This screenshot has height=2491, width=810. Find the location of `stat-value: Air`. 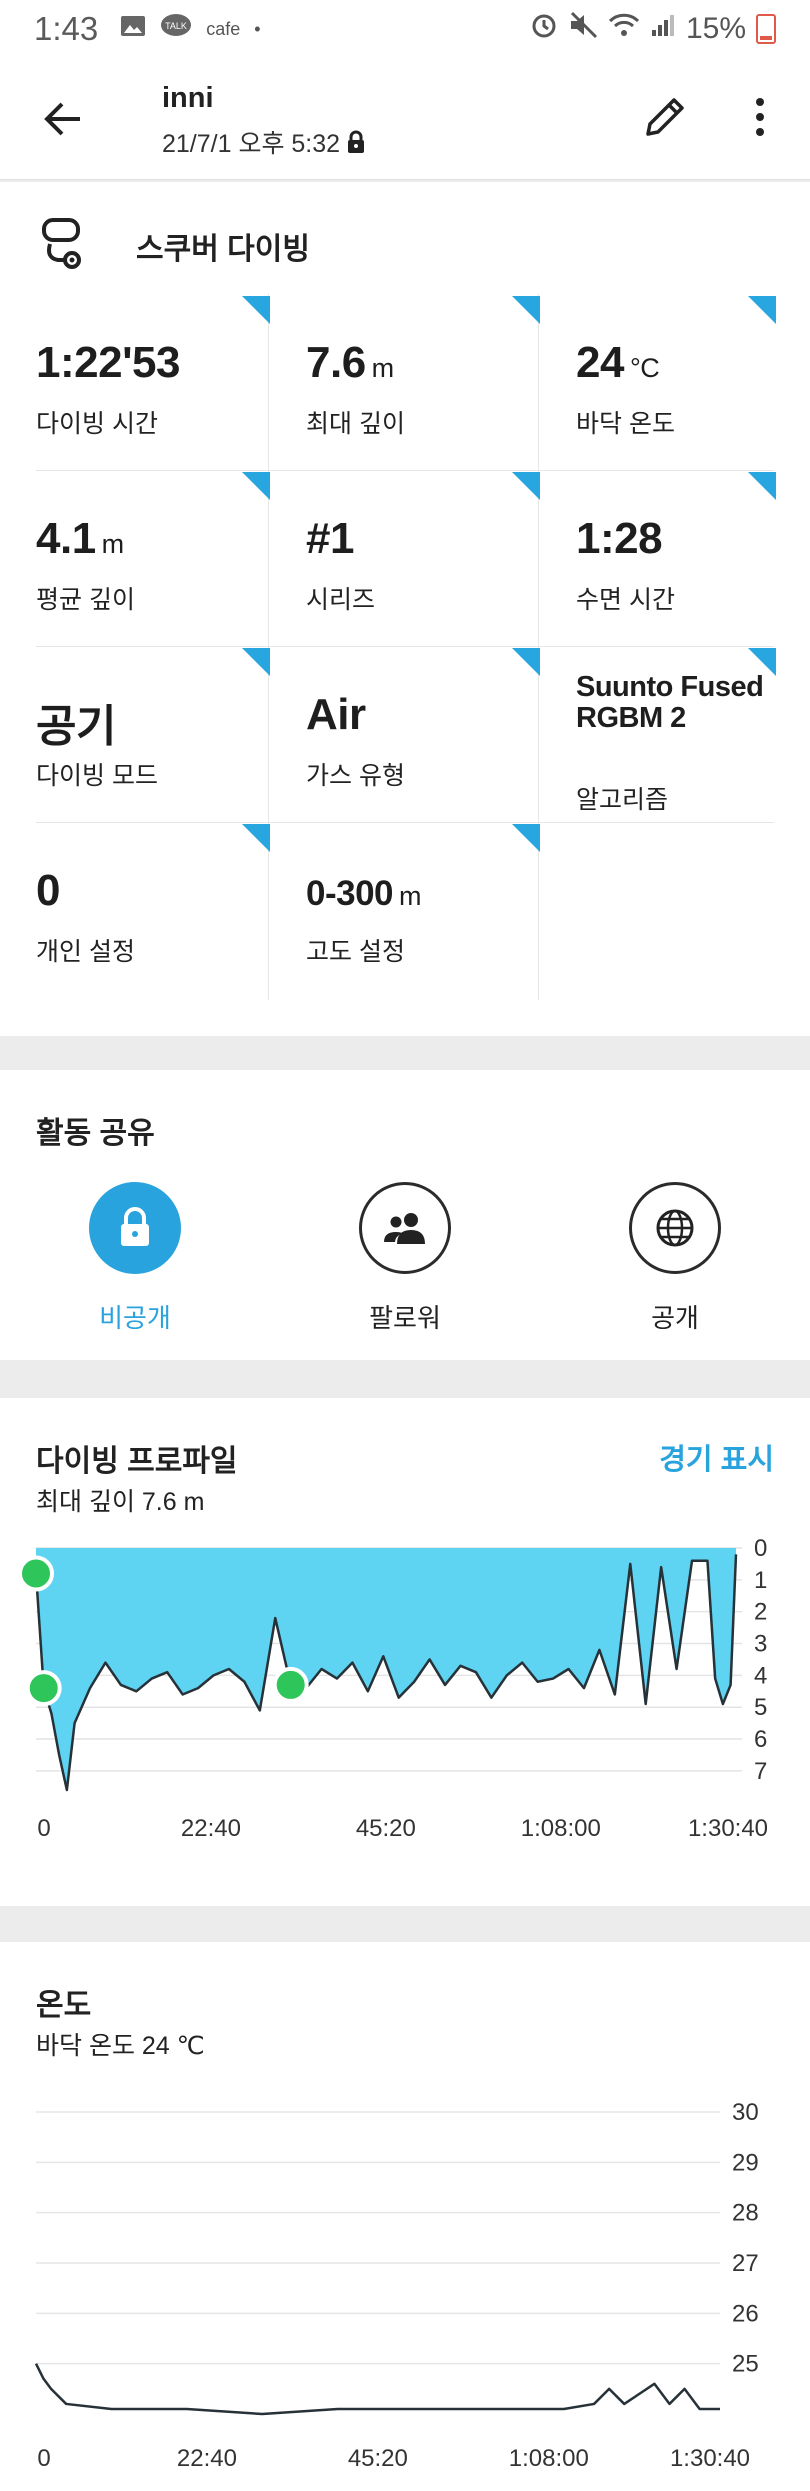

stat-value: Air is located at coordinates (336, 714).